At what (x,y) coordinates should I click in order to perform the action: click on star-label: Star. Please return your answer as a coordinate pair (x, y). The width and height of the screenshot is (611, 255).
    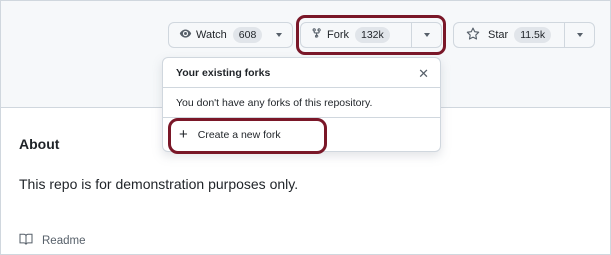
    Looking at the image, I should click on (498, 35).